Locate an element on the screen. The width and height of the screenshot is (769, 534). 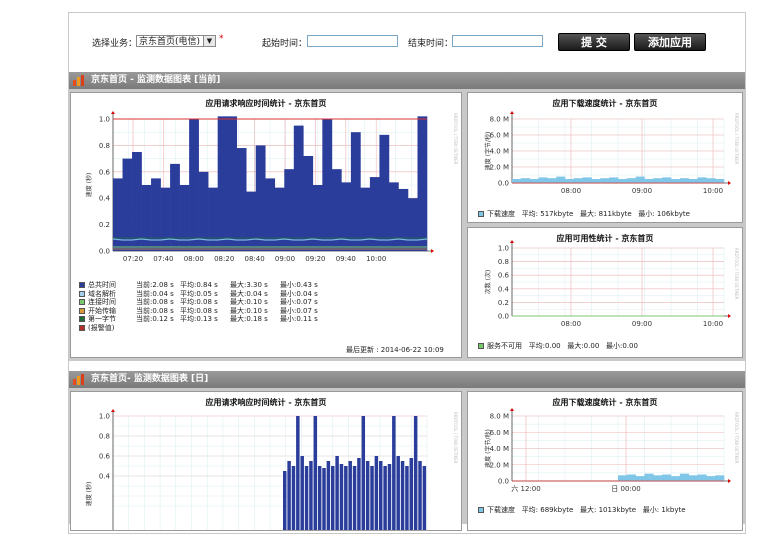
start-time-input is located at coordinates (352, 41).